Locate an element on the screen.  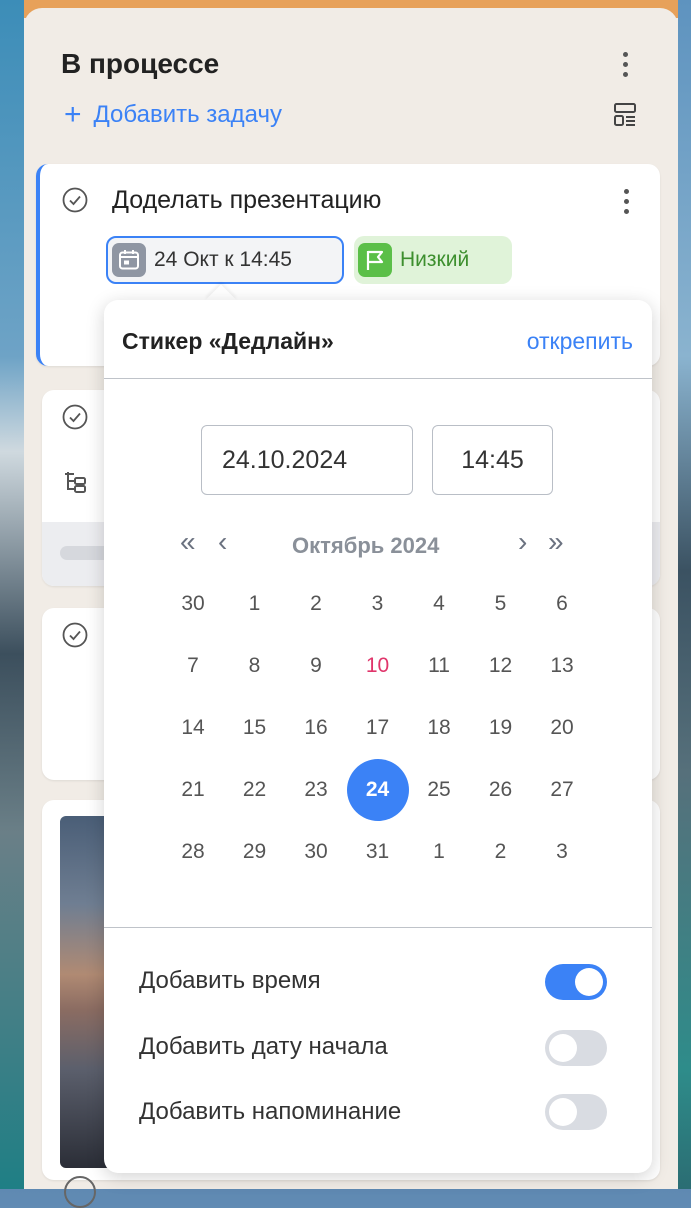
calendar-day: 15 is located at coordinates (255, 728).